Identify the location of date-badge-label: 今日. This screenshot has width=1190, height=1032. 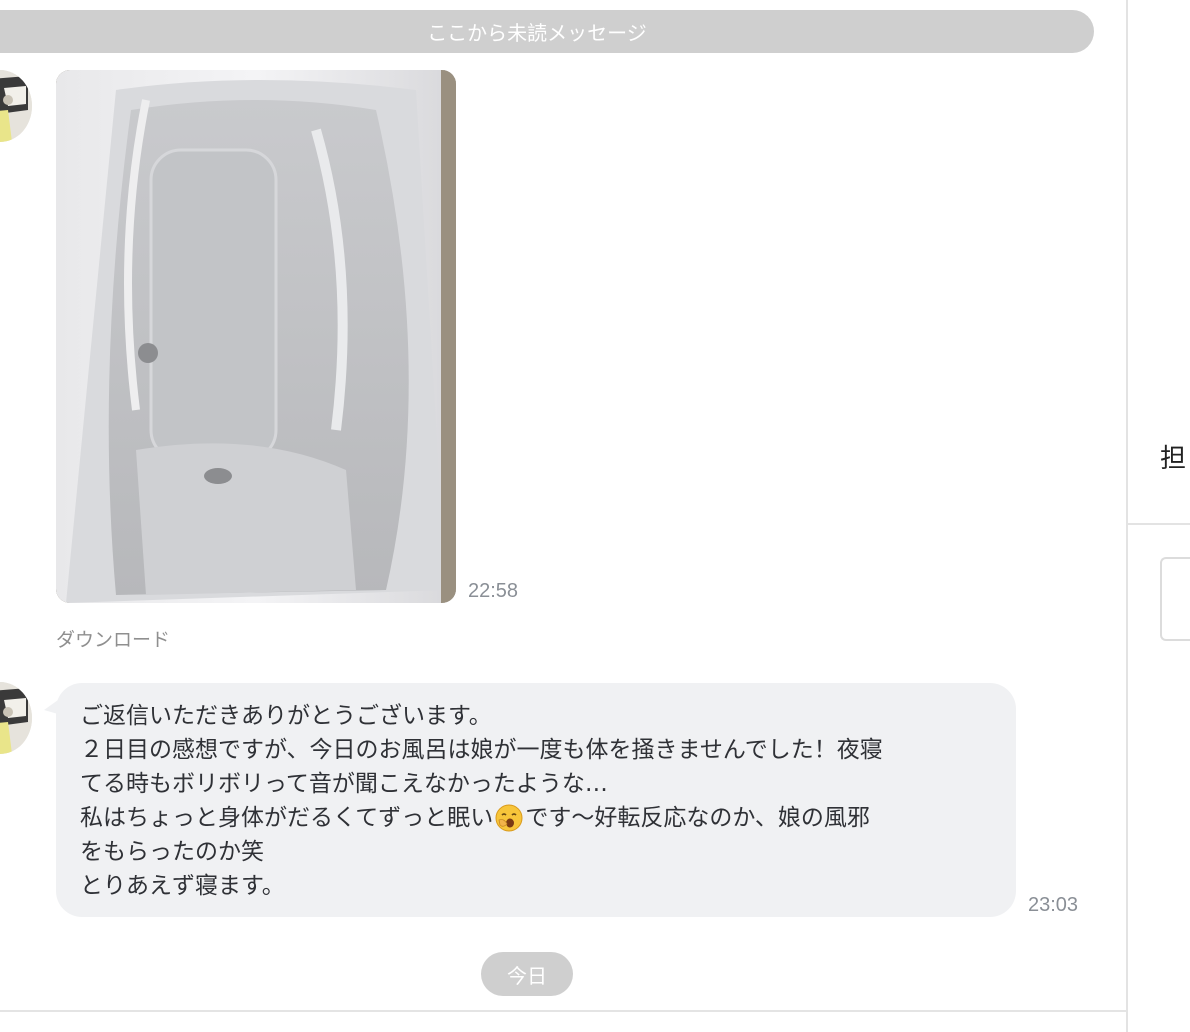
(527, 975).